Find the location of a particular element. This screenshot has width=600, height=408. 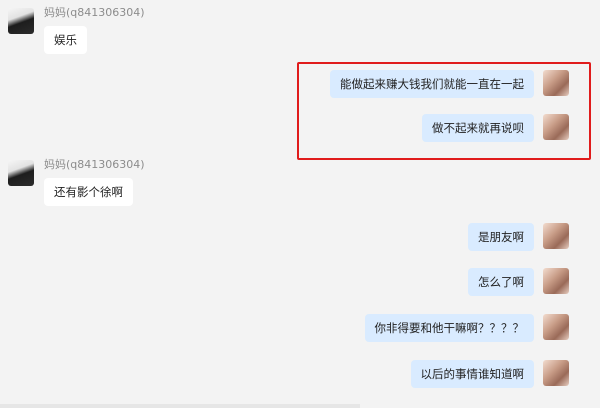

message-bubble: 怎么了啊 is located at coordinates (501, 282).